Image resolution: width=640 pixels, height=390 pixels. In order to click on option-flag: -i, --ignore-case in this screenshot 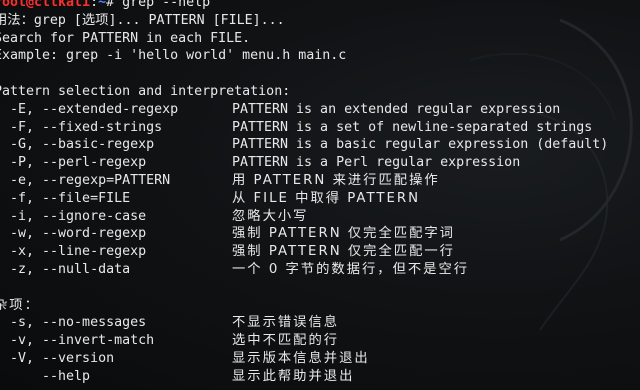, I will do `click(73, 216)`.